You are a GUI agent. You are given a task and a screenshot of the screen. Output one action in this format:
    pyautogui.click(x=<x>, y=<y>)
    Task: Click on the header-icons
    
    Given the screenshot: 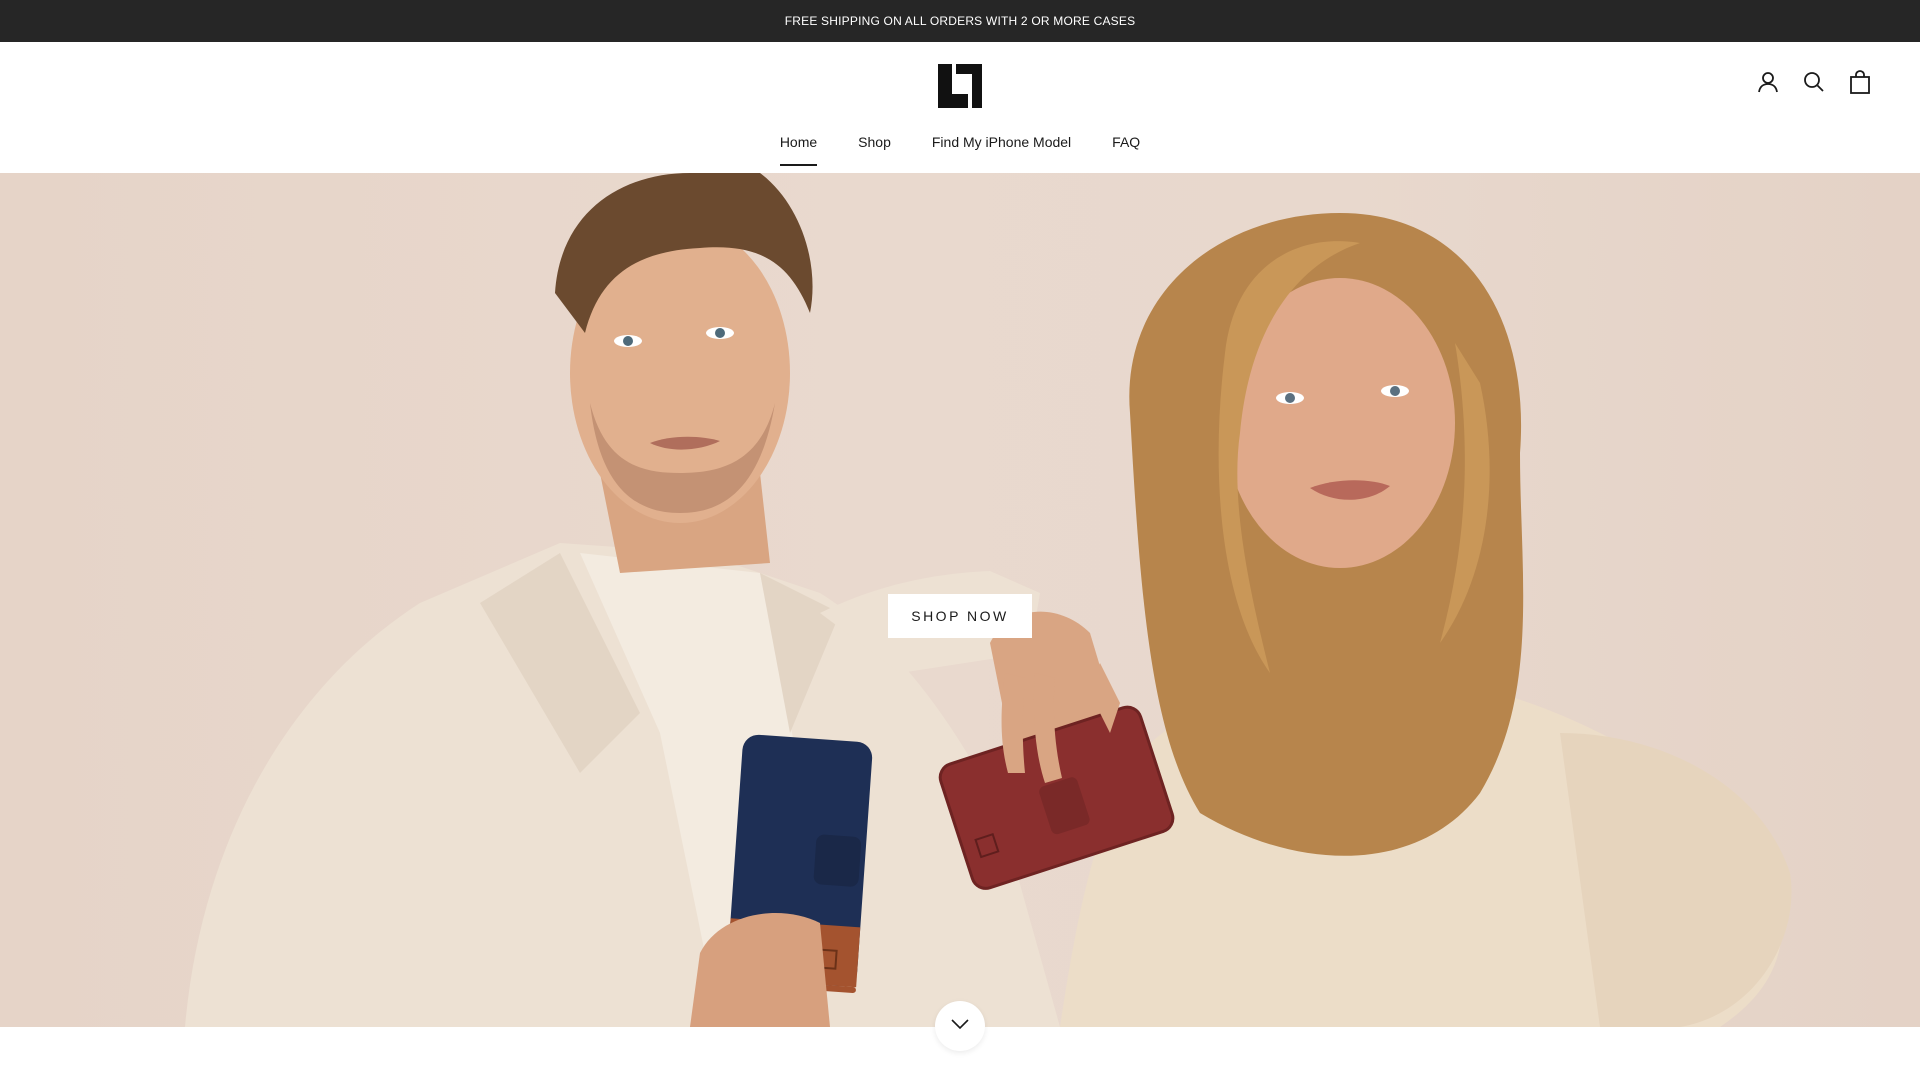 What is the action you would take?
    pyautogui.click(x=1814, y=82)
    